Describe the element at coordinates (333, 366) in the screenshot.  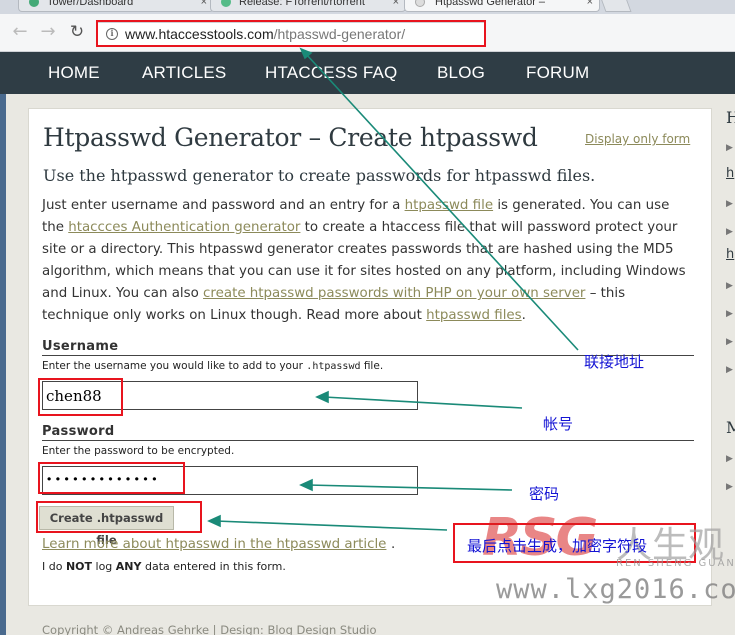
I see `username-desc-code: .htpasswd` at that location.